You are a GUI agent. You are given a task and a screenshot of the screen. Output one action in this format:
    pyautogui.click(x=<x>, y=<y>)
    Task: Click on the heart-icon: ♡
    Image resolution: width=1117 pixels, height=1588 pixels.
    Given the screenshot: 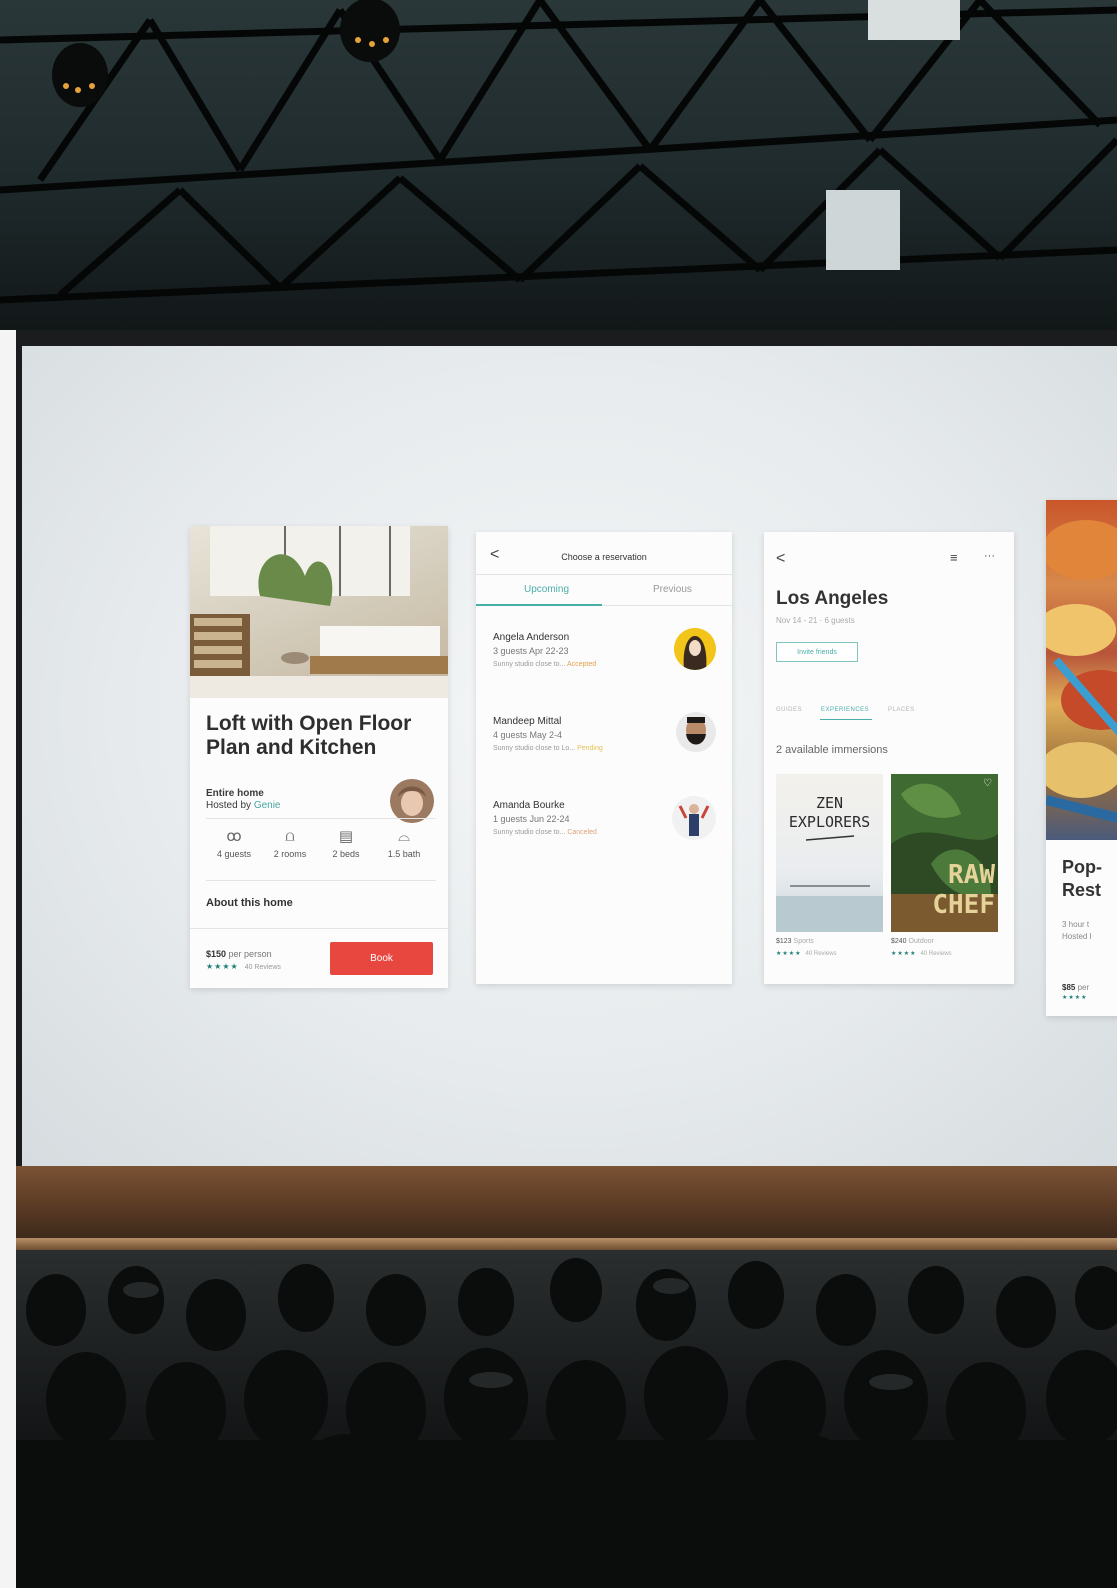 What is the action you would take?
    pyautogui.click(x=987, y=783)
    